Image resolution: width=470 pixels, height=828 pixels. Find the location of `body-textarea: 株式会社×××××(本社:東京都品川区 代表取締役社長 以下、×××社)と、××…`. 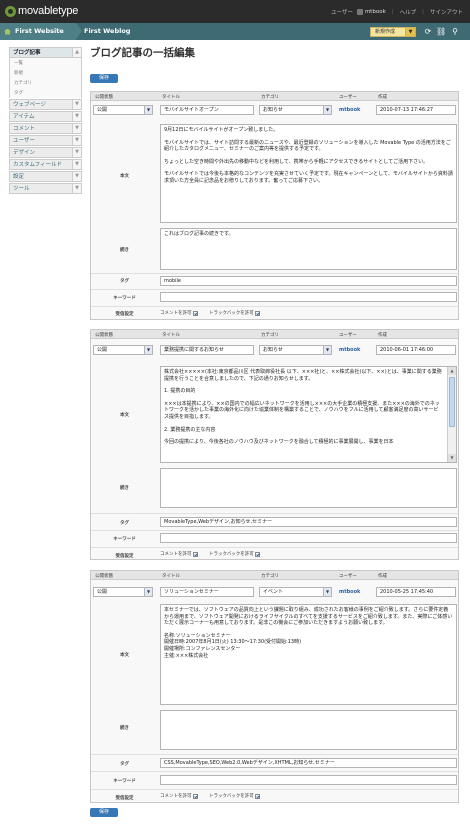

body-textarea: 株式会社×××××(本社:東京都品川区 代表取締役社長 以下、×××社)と、××… is located at coordinates (308, 414).